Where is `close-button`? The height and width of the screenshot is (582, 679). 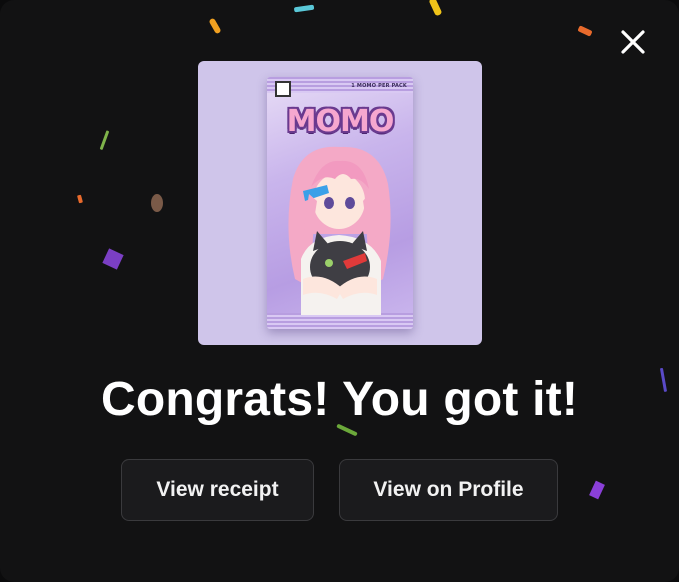
close-button is located at coordinates (633, 42).